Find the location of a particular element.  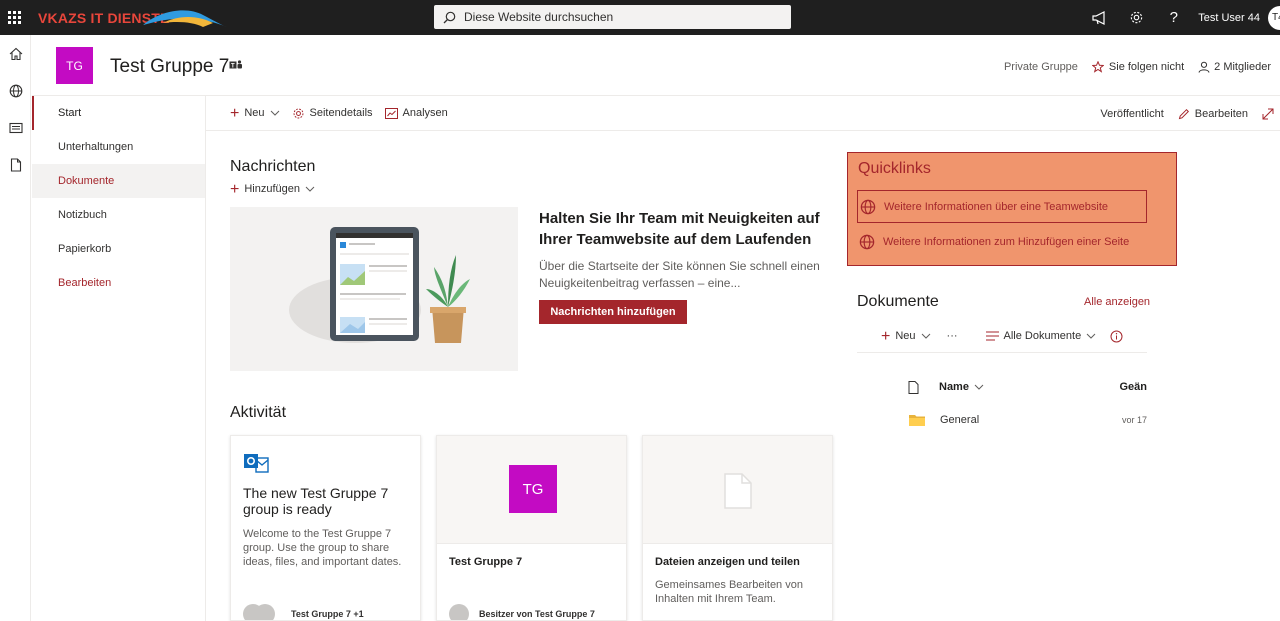

documents-title: Dokumente is located at coordinates (898, 301).